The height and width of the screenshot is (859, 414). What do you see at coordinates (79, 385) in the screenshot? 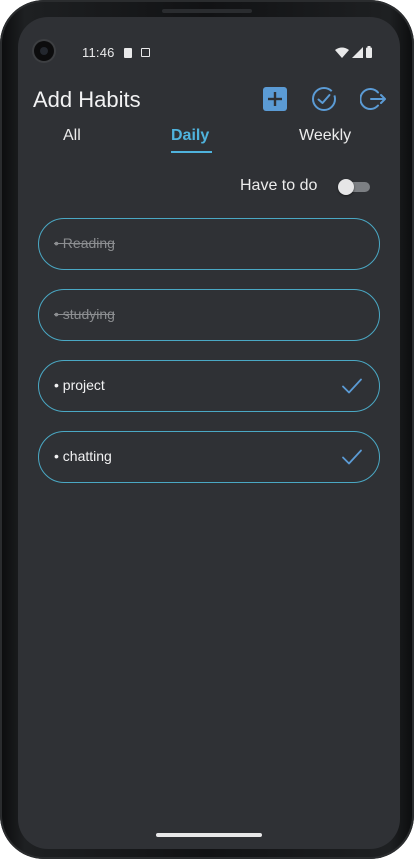
I see `habit-label: • project` at bounding box center [79, 385].